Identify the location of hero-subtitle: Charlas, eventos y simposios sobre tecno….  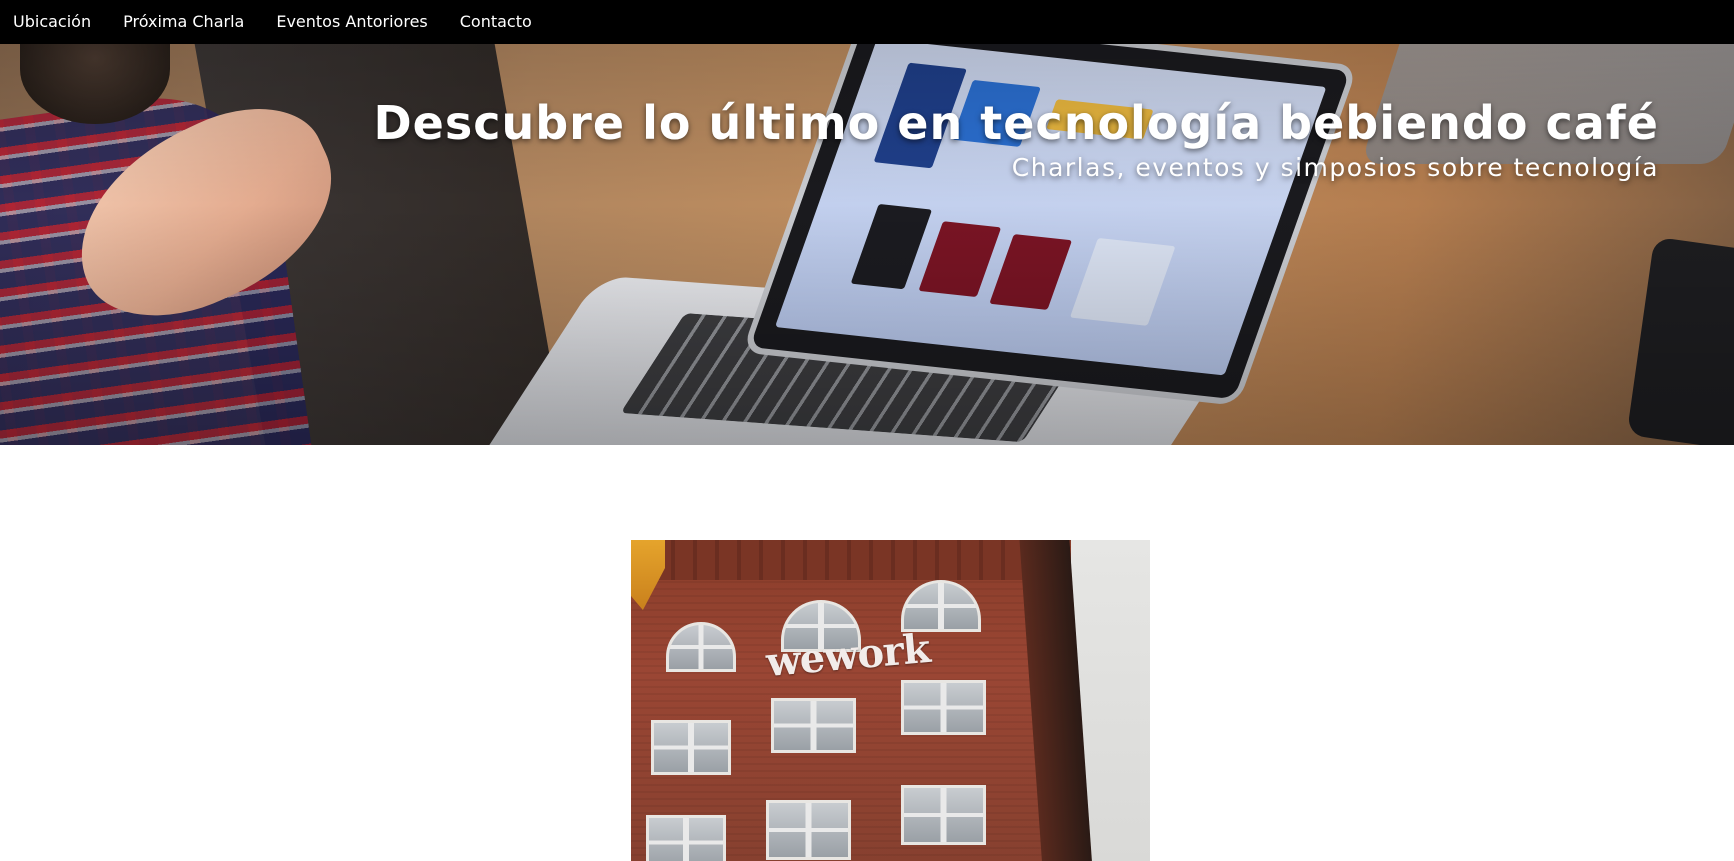
(1335, 167).